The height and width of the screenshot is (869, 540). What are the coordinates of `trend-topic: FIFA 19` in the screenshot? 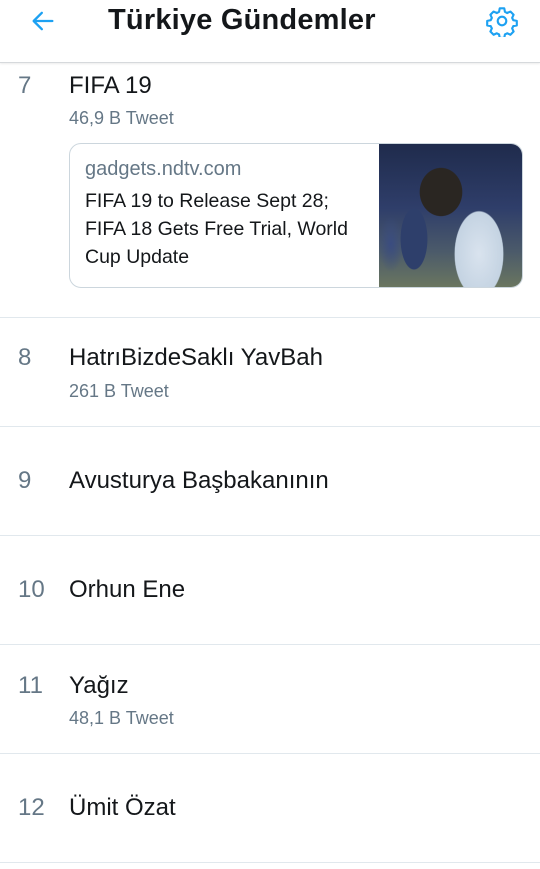 It's located at (110, 85).